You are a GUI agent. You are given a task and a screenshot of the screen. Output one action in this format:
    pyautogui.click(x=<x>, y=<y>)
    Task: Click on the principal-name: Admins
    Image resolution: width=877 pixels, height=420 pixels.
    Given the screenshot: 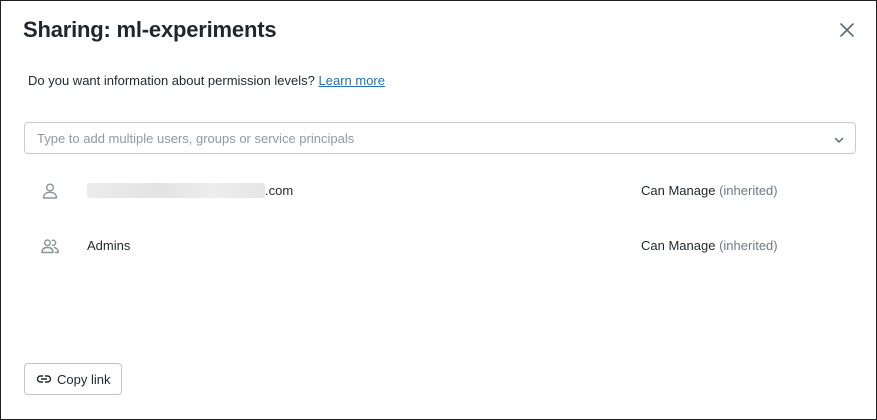 What is the action you would take?
    pyautogui.click(x=109, y=245)
    